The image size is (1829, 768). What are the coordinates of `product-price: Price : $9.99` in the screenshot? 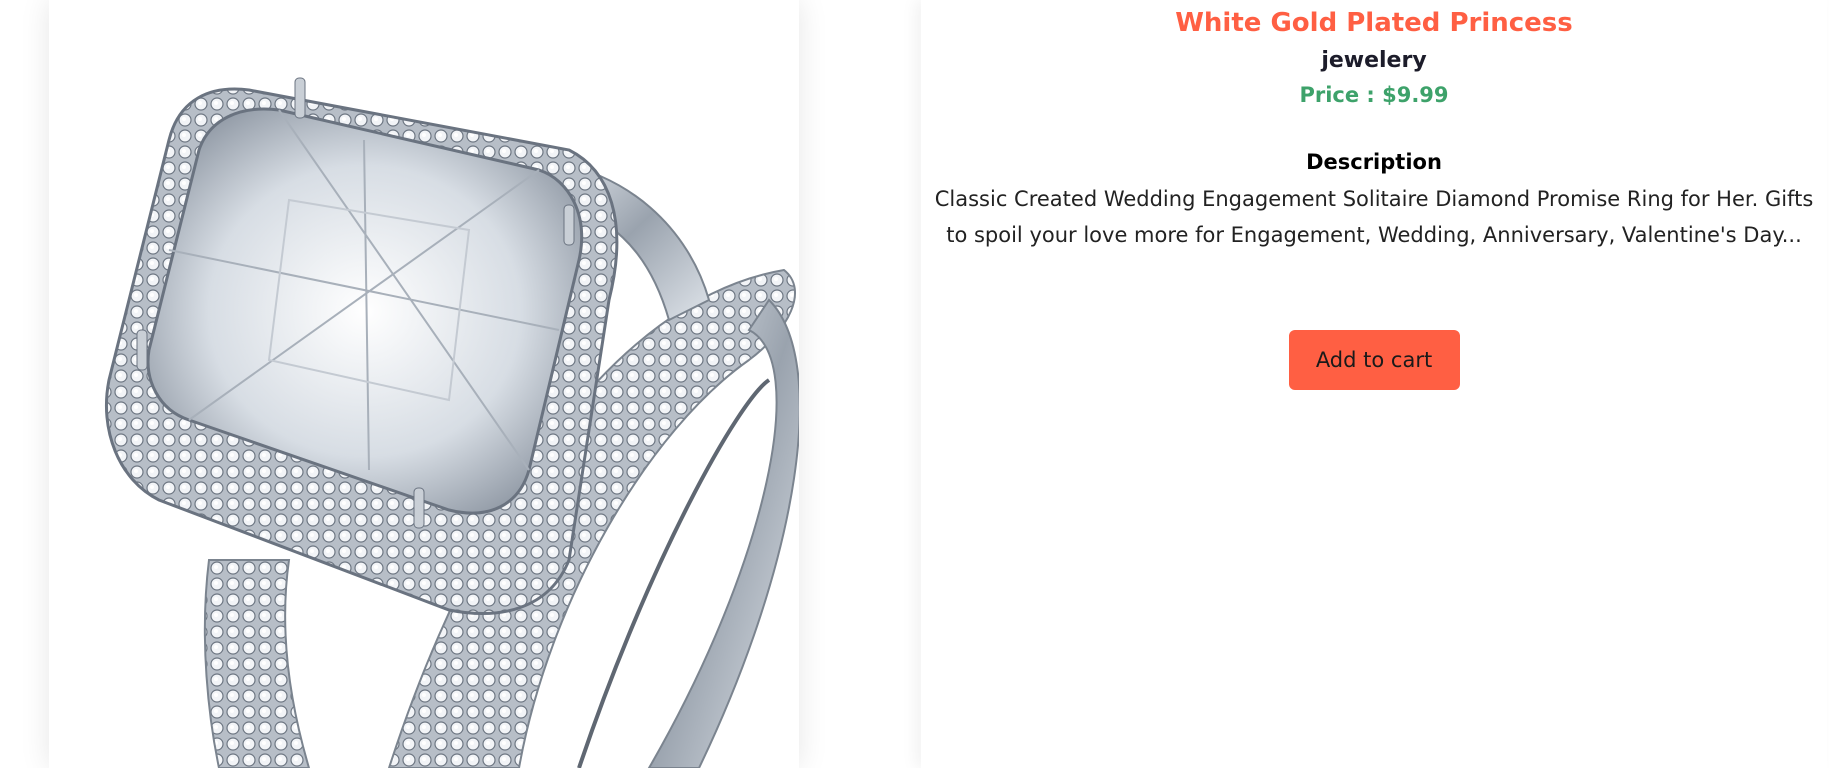 It's located at (1374, 95).